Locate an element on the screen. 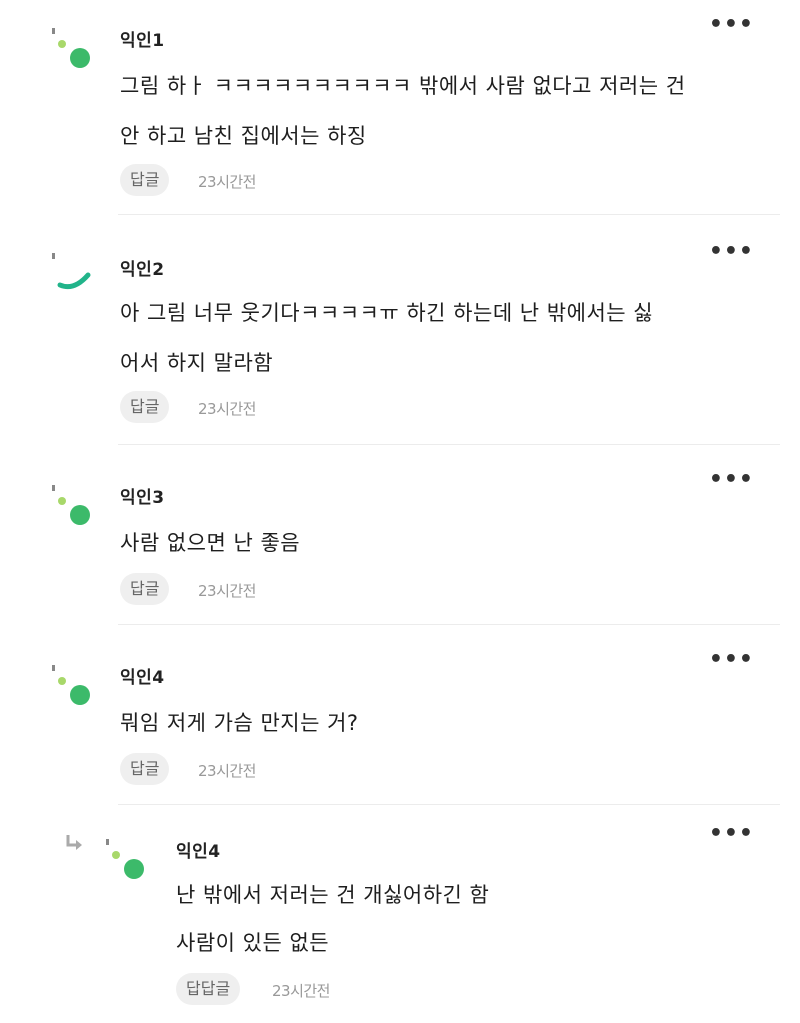 The image size is (800, 1023). comment-author: 익인1 is located at coordinates (142, 41).